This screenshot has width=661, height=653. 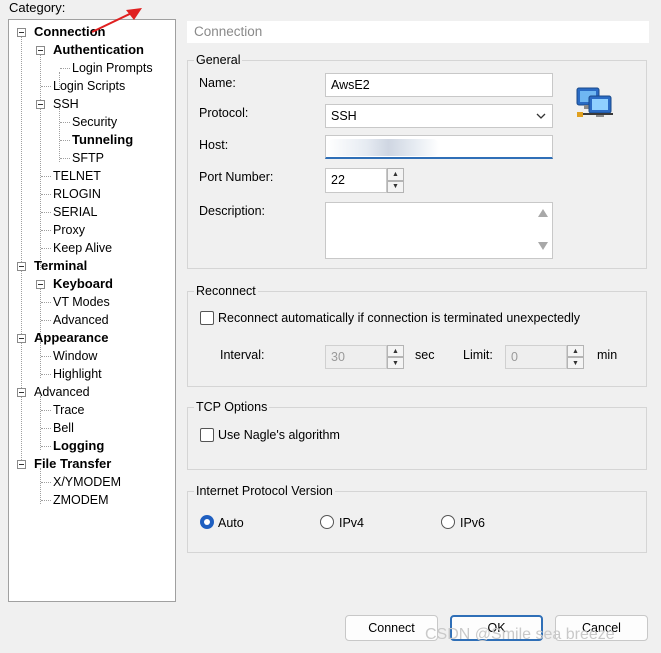 What do you see at coordinates (383, 147) in the screenshot?
I see `host-redaction` at bounding box center [383, 147].